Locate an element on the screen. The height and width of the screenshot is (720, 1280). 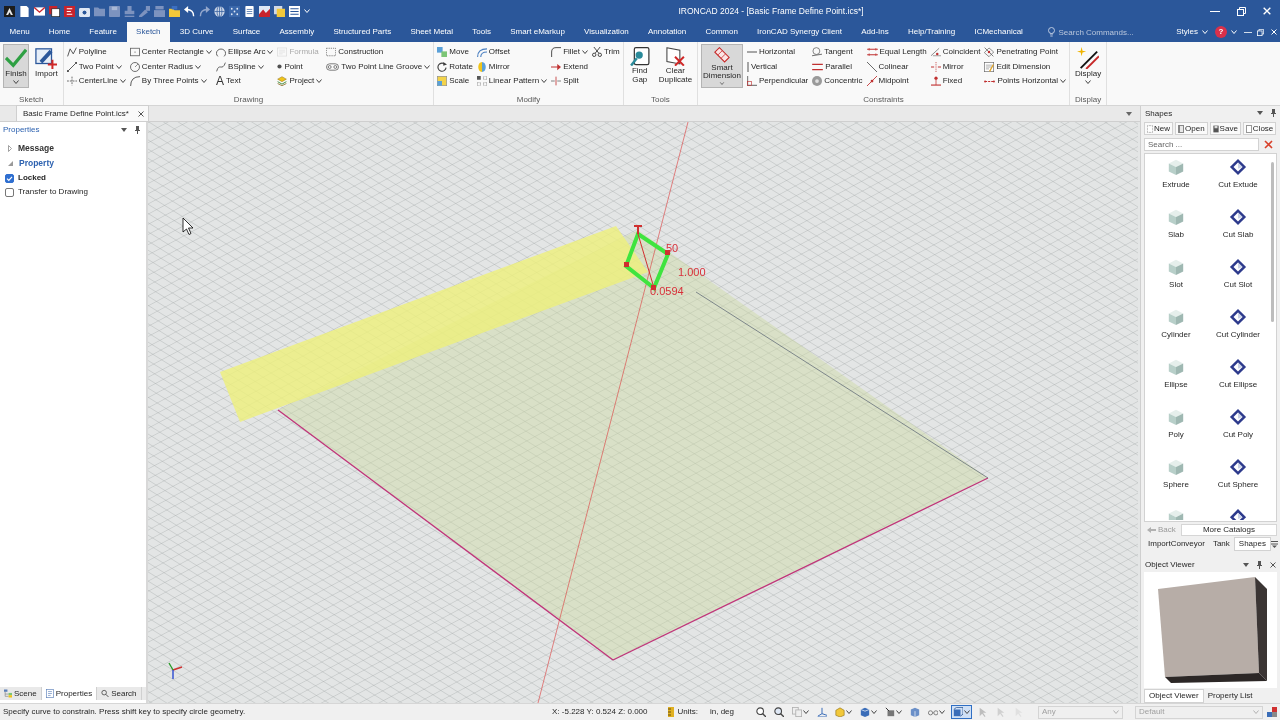
ribbon-button: Linear Pattern is located at coordinates (512, 81).